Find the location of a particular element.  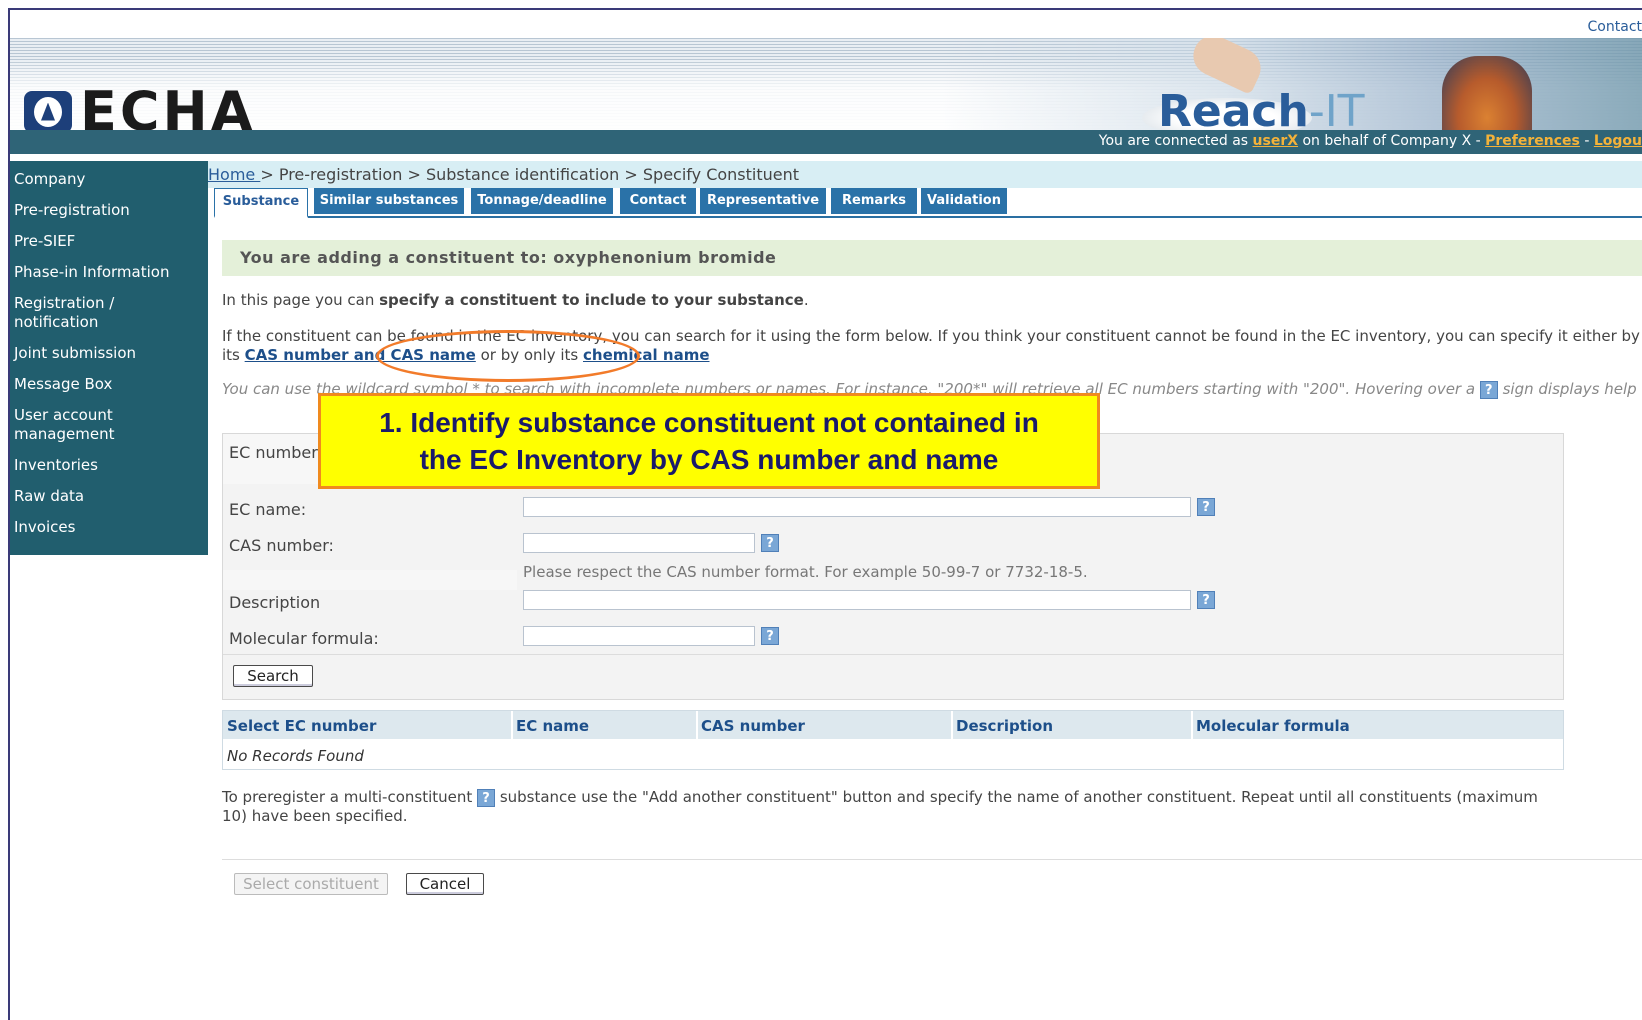

tab-representative: Representative is located at coordinates (763, 201).